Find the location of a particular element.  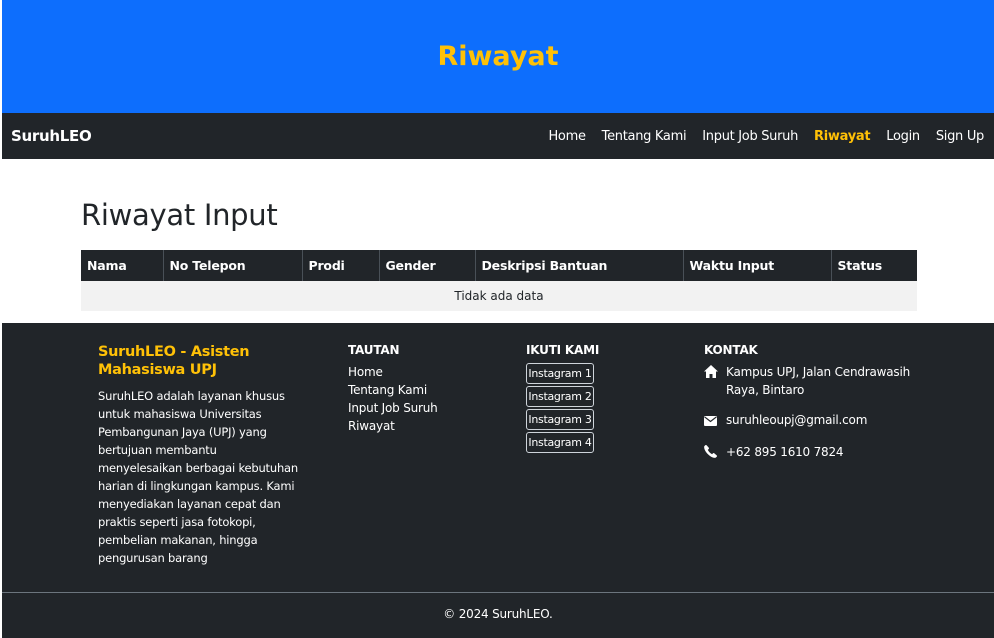

footer-divider is located at coordinates (498, 592).